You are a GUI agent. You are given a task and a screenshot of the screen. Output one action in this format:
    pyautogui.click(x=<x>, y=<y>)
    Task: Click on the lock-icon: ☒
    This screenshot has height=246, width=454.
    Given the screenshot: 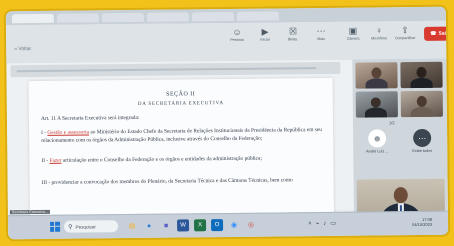 What is the action you would take?
    pyautogui.click(x=293, y=31)
    